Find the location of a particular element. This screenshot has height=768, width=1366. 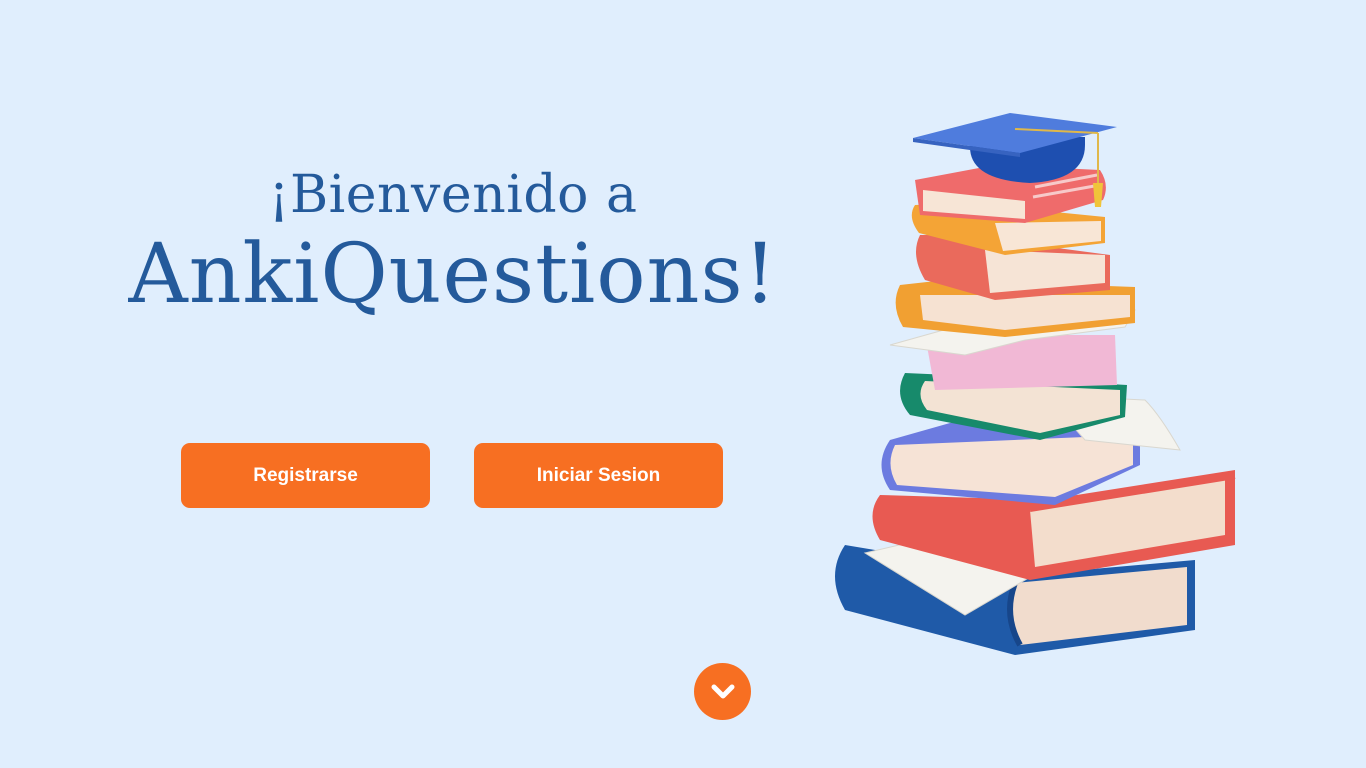

hero-title: ¡Bienvenido a AnkiQuestions! is located at coordinates (453, 240).